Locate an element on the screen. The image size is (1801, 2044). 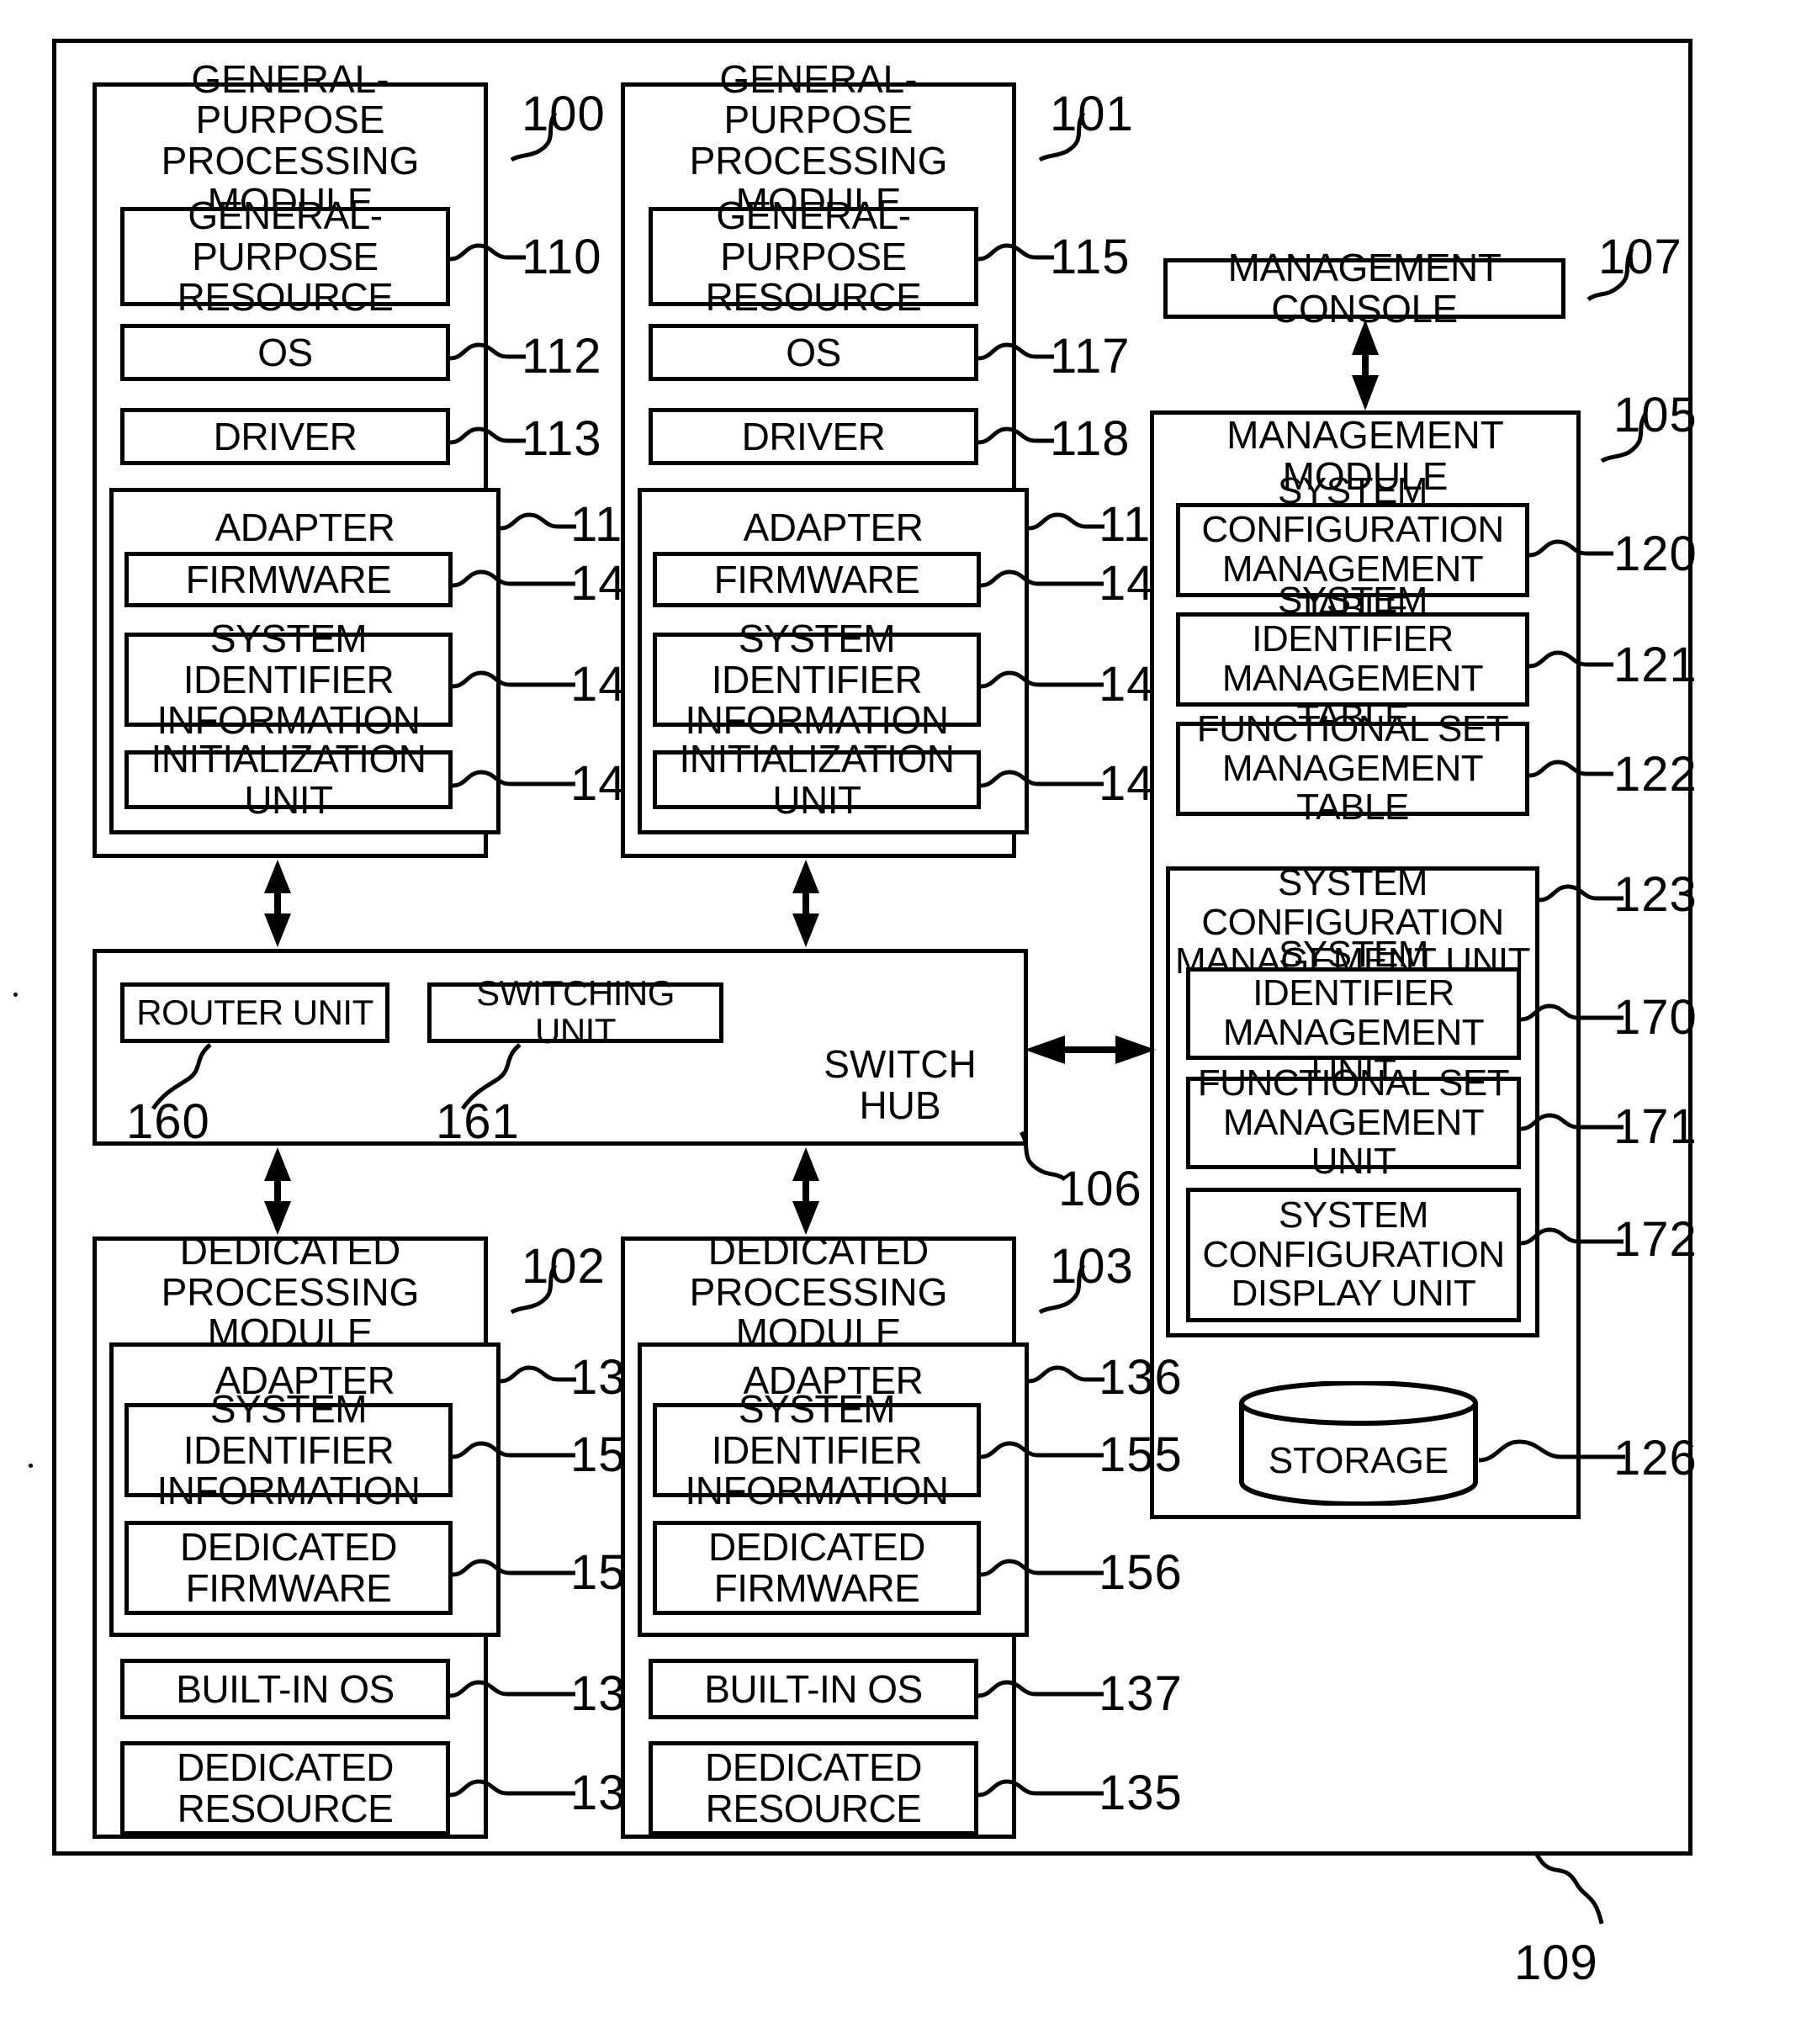
ded-resource-135-line2: RESOURCE is located at coordinates (814, 1808).